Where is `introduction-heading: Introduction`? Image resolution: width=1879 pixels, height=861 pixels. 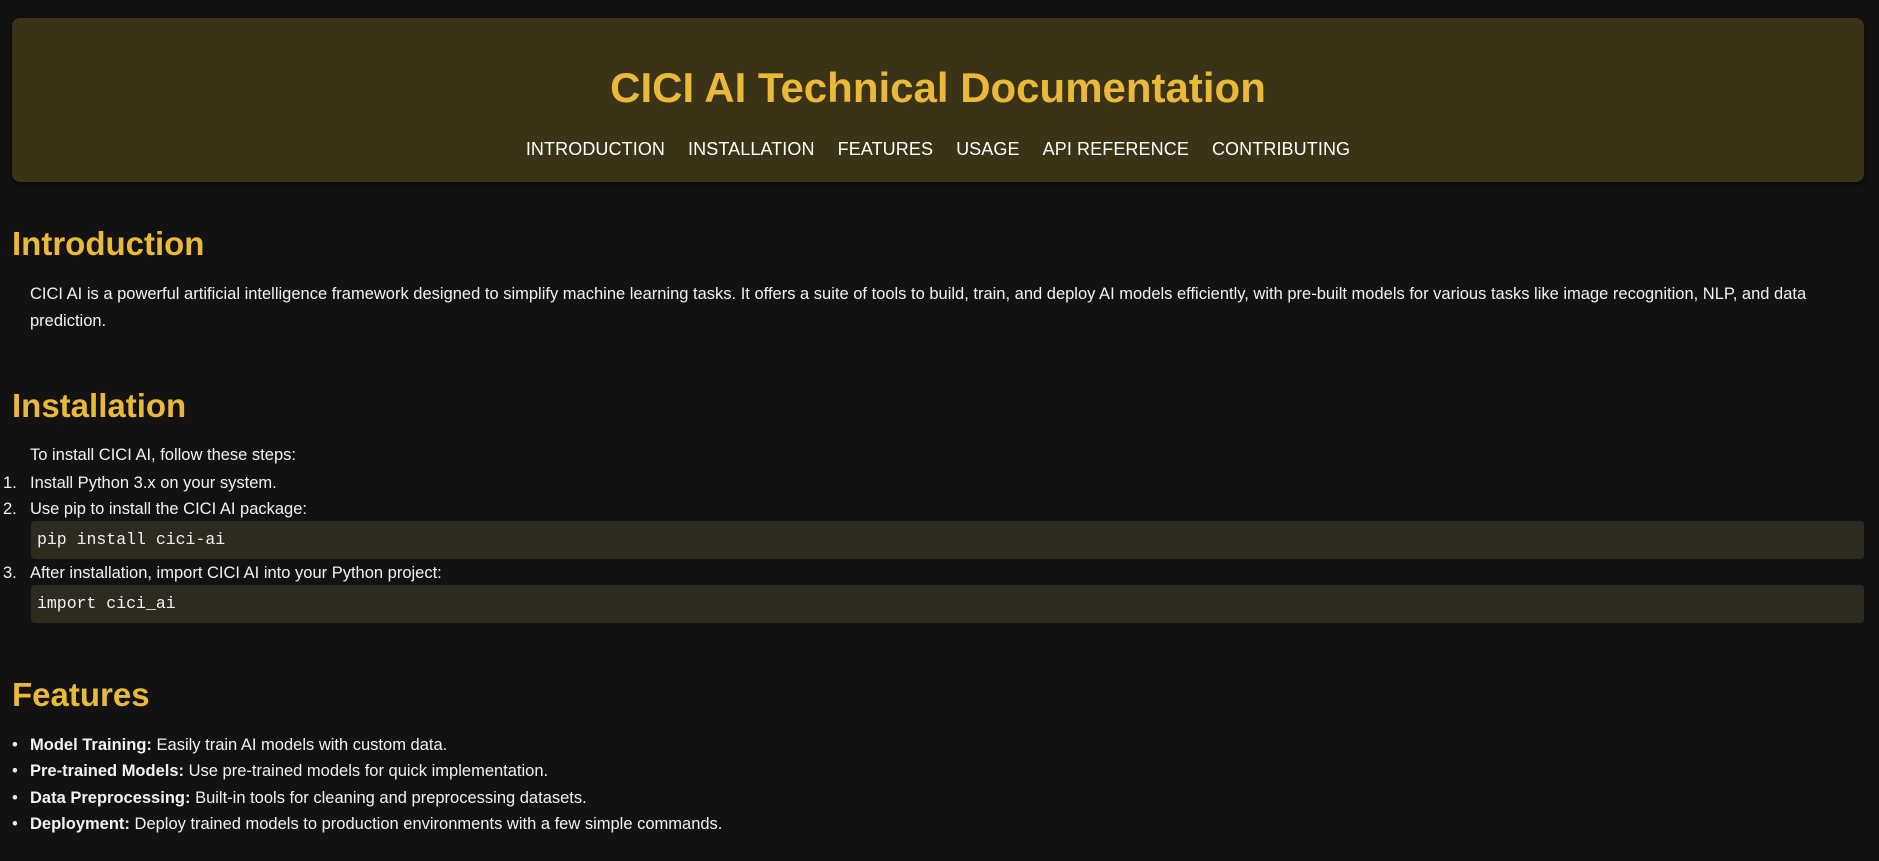 introduction-heading: Introduction is located at coordinates (108, 243).